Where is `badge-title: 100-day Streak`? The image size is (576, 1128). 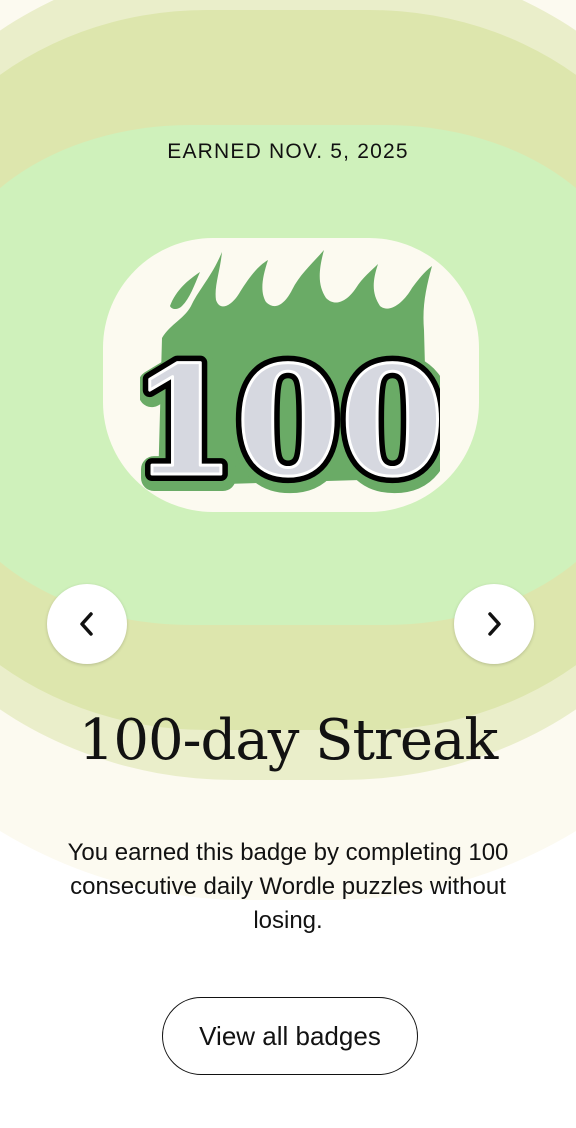
badge-title: 100-day Streak is located at coordinates (288, 740).